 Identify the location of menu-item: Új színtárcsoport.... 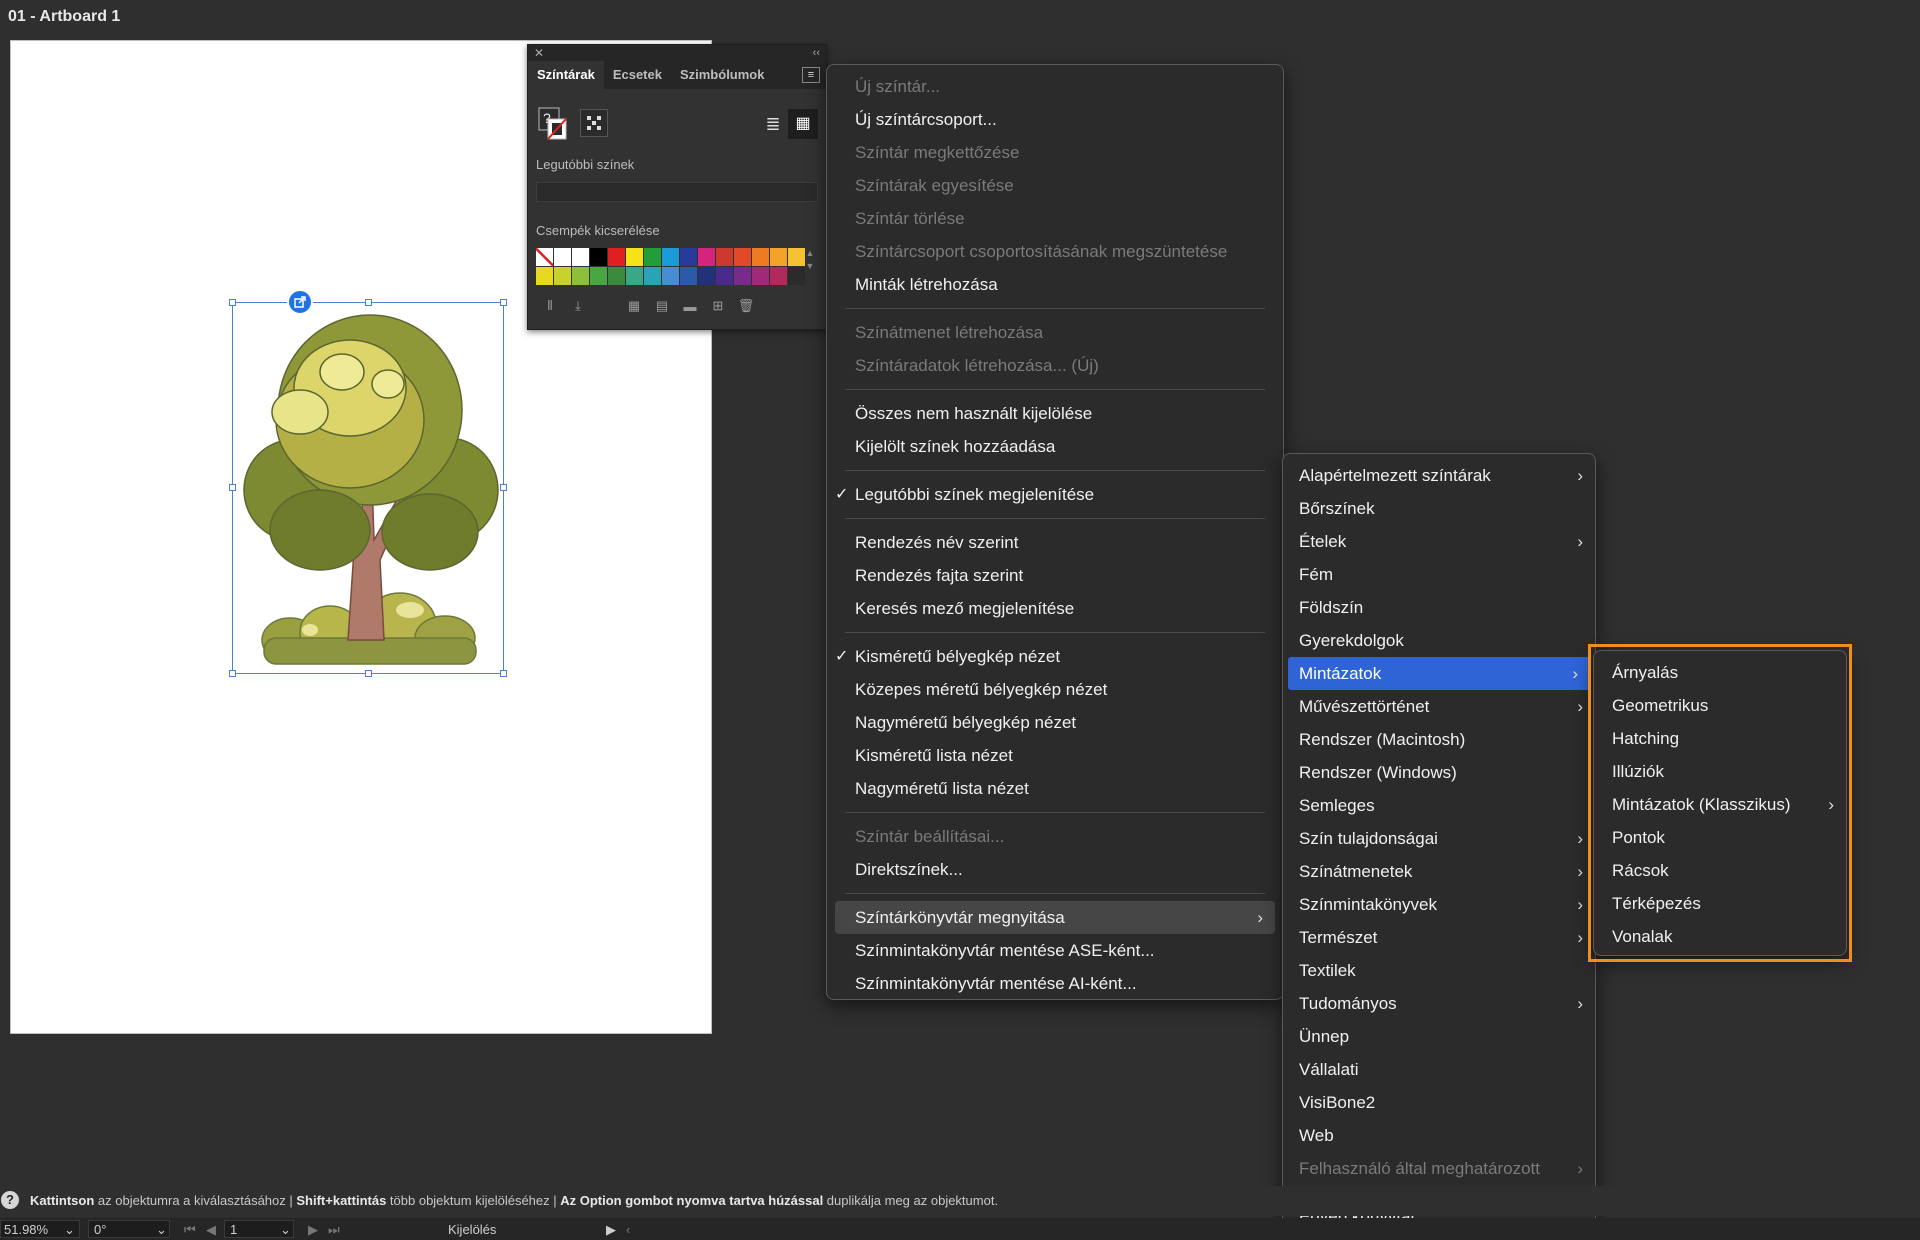
(1055, 119).